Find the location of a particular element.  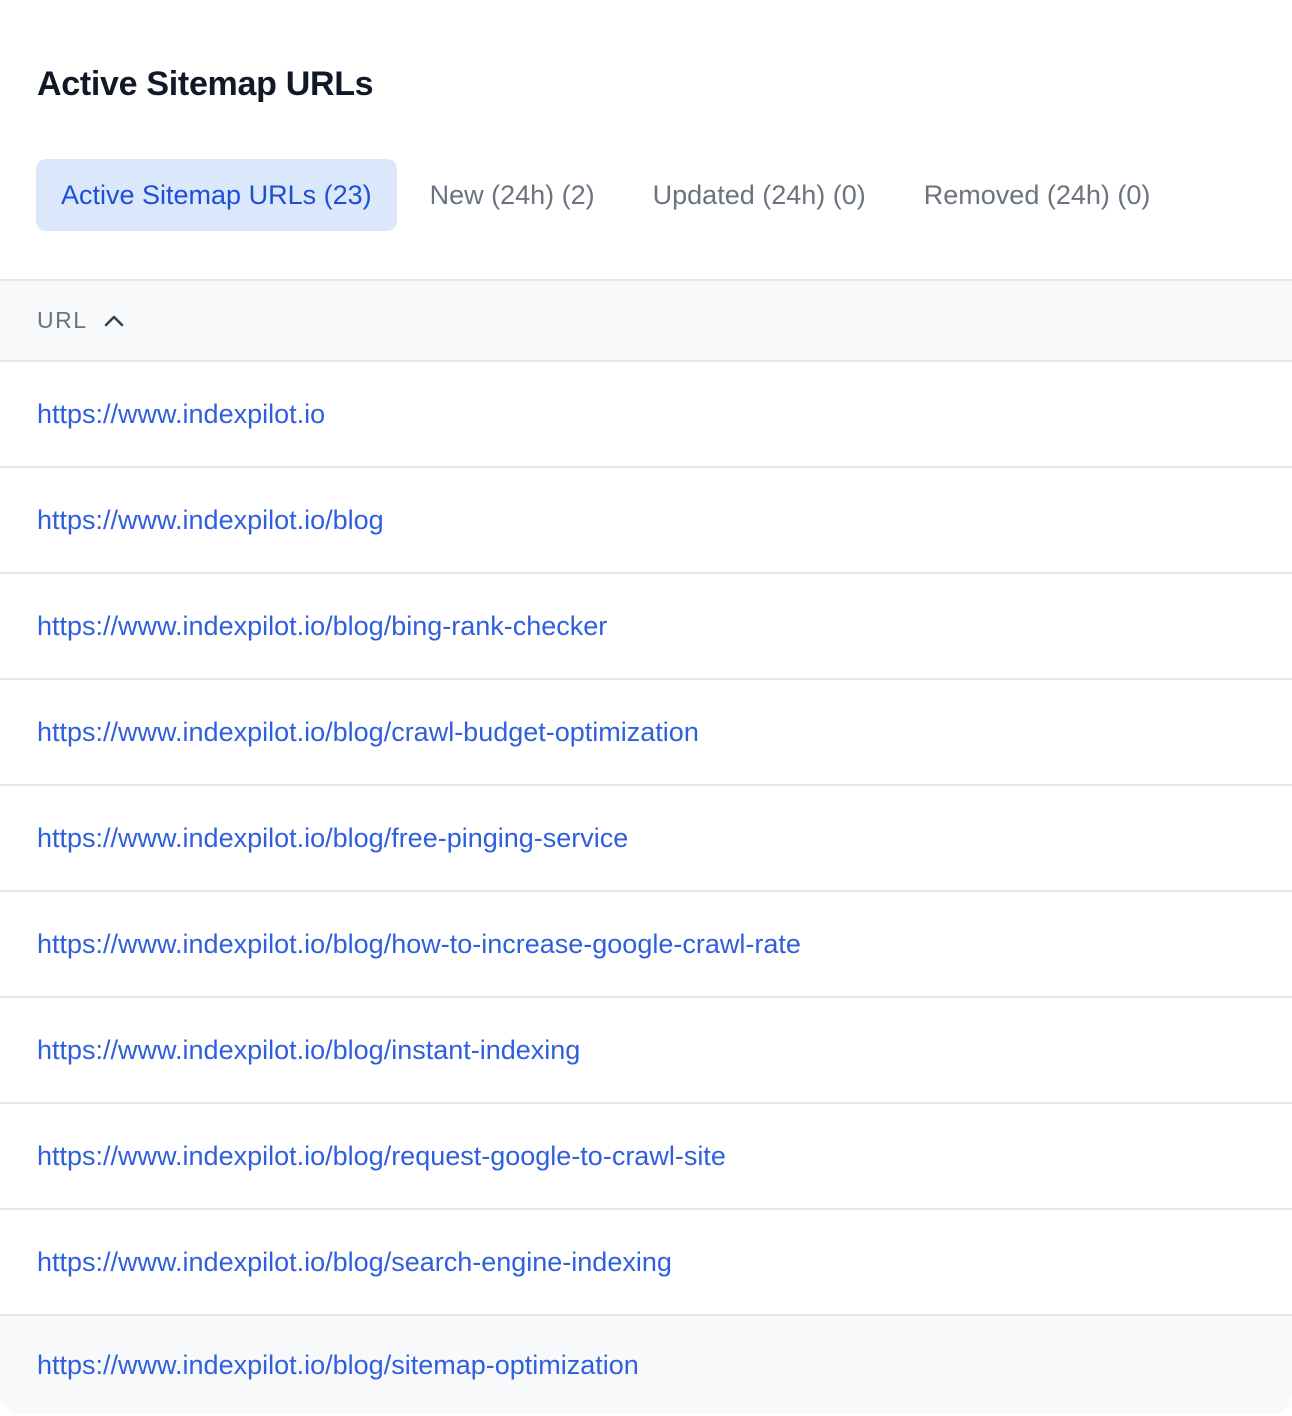

page-title: Active Sitemap URLs is located at coordinates (205, 84).